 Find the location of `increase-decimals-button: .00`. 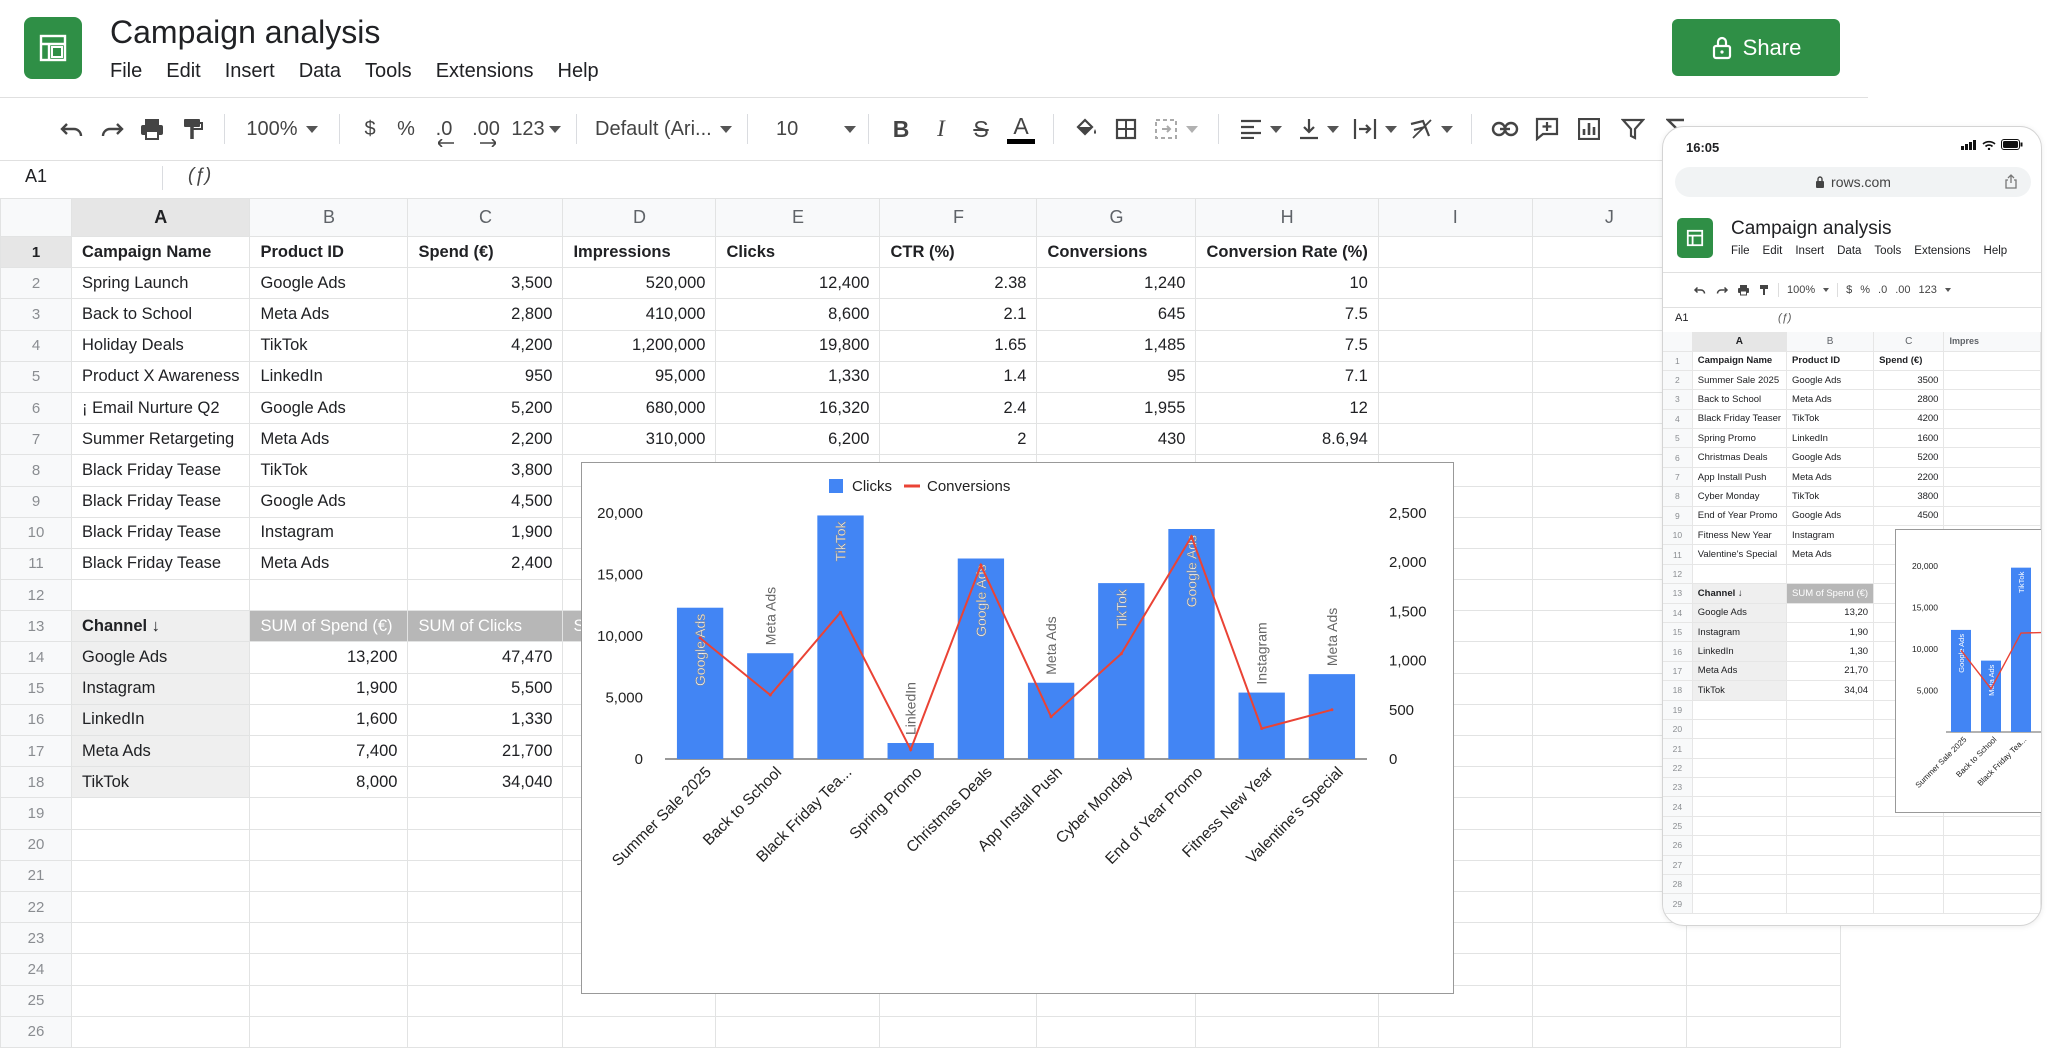

increase-decimals-button: .00 is located at coordinates (486, 129).